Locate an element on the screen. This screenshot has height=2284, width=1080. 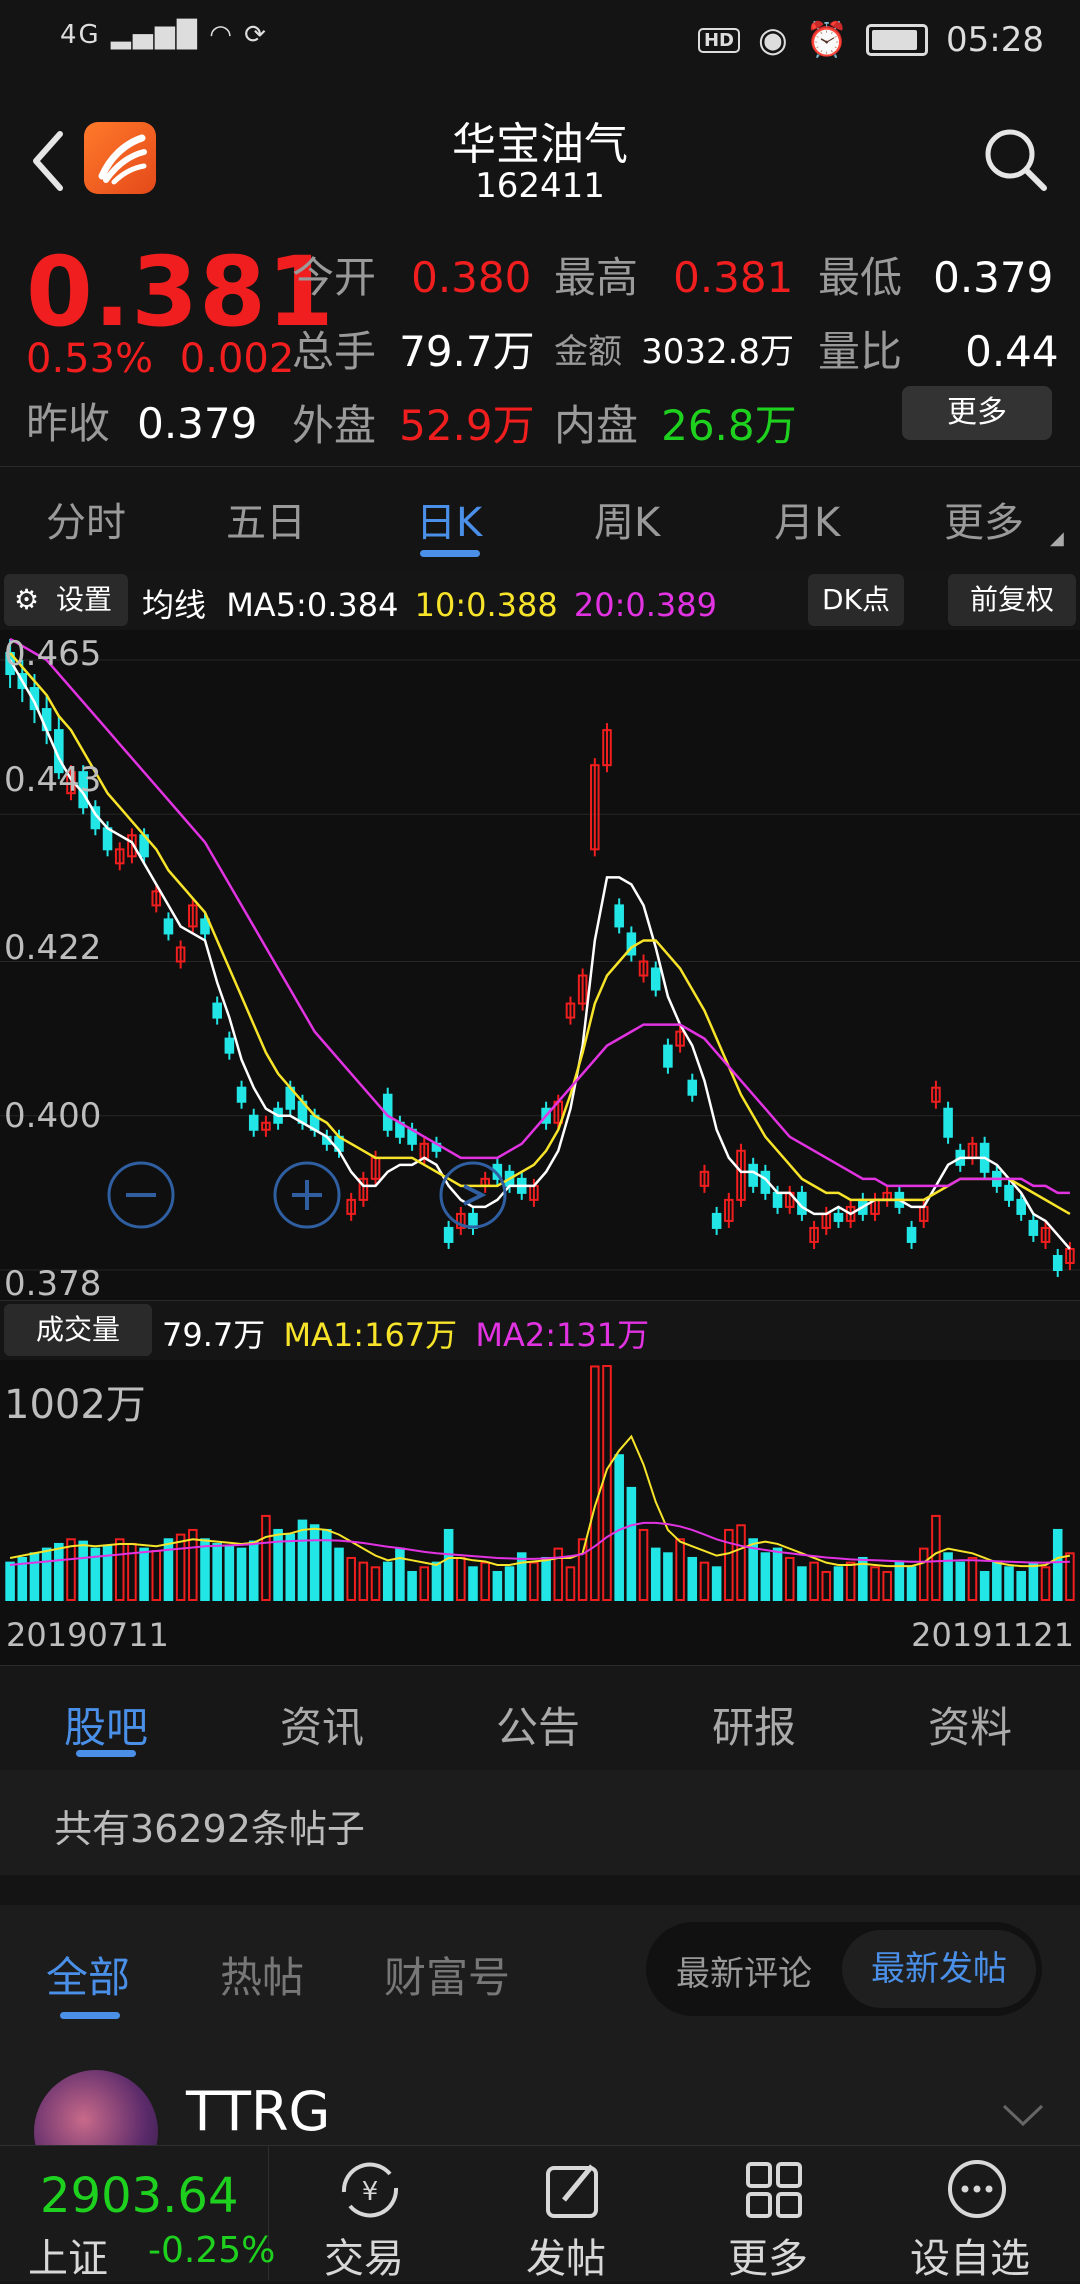
search-icon is located at coordinates (1016, 160).